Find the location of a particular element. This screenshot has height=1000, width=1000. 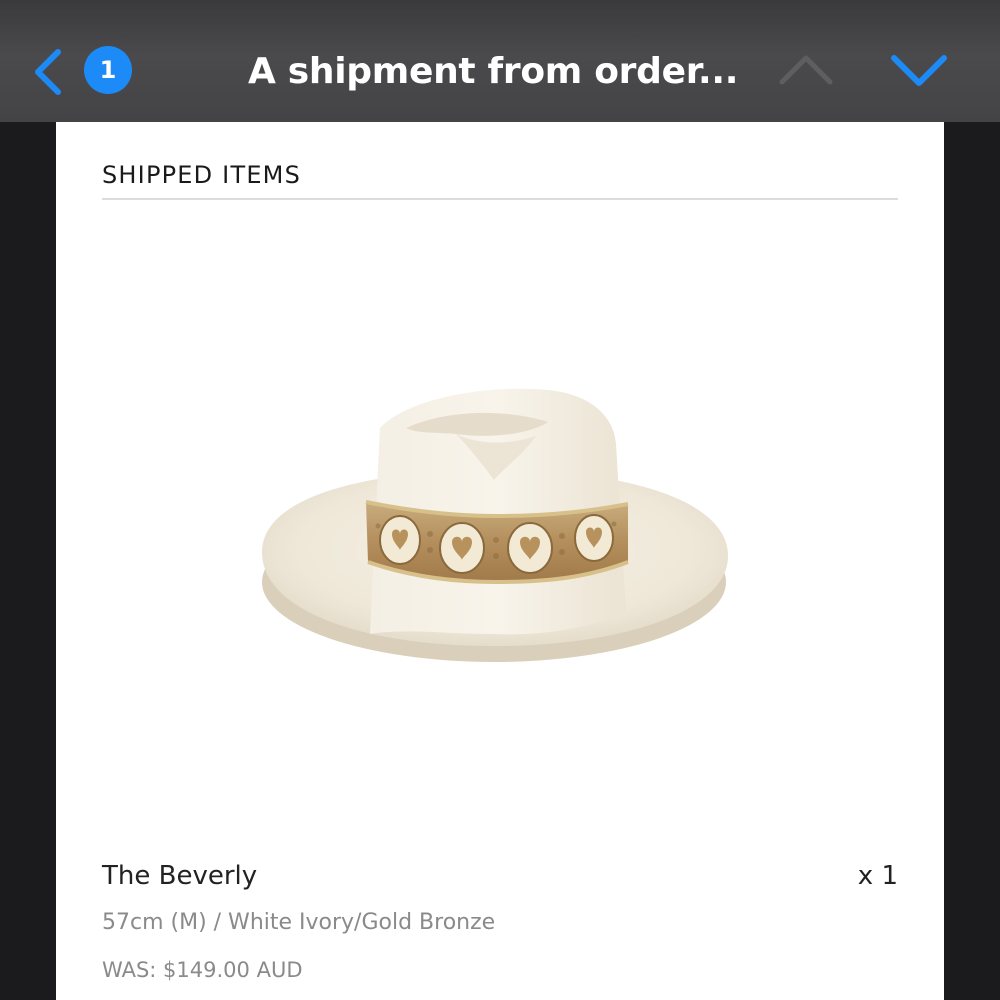

product-variant: 57cm (M) / White Ivory/Gold Bronze is located at coordinates (299, 922).